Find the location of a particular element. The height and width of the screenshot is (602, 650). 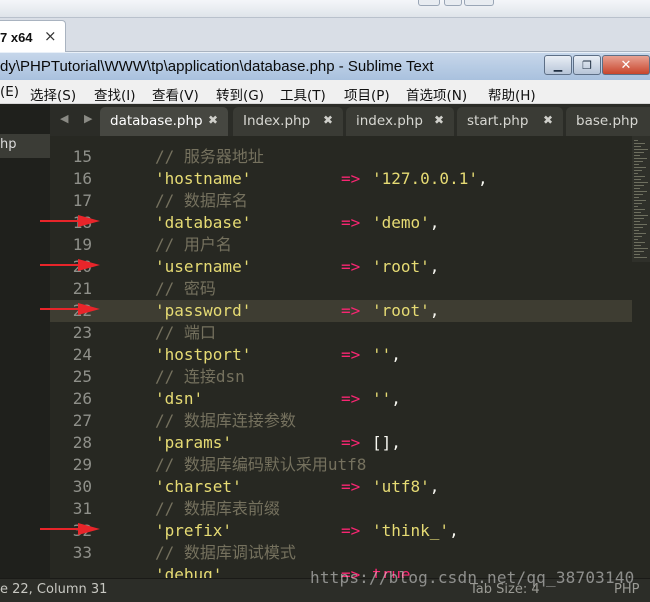

code-line: // 用户名 is located at coordinates (193, 245).